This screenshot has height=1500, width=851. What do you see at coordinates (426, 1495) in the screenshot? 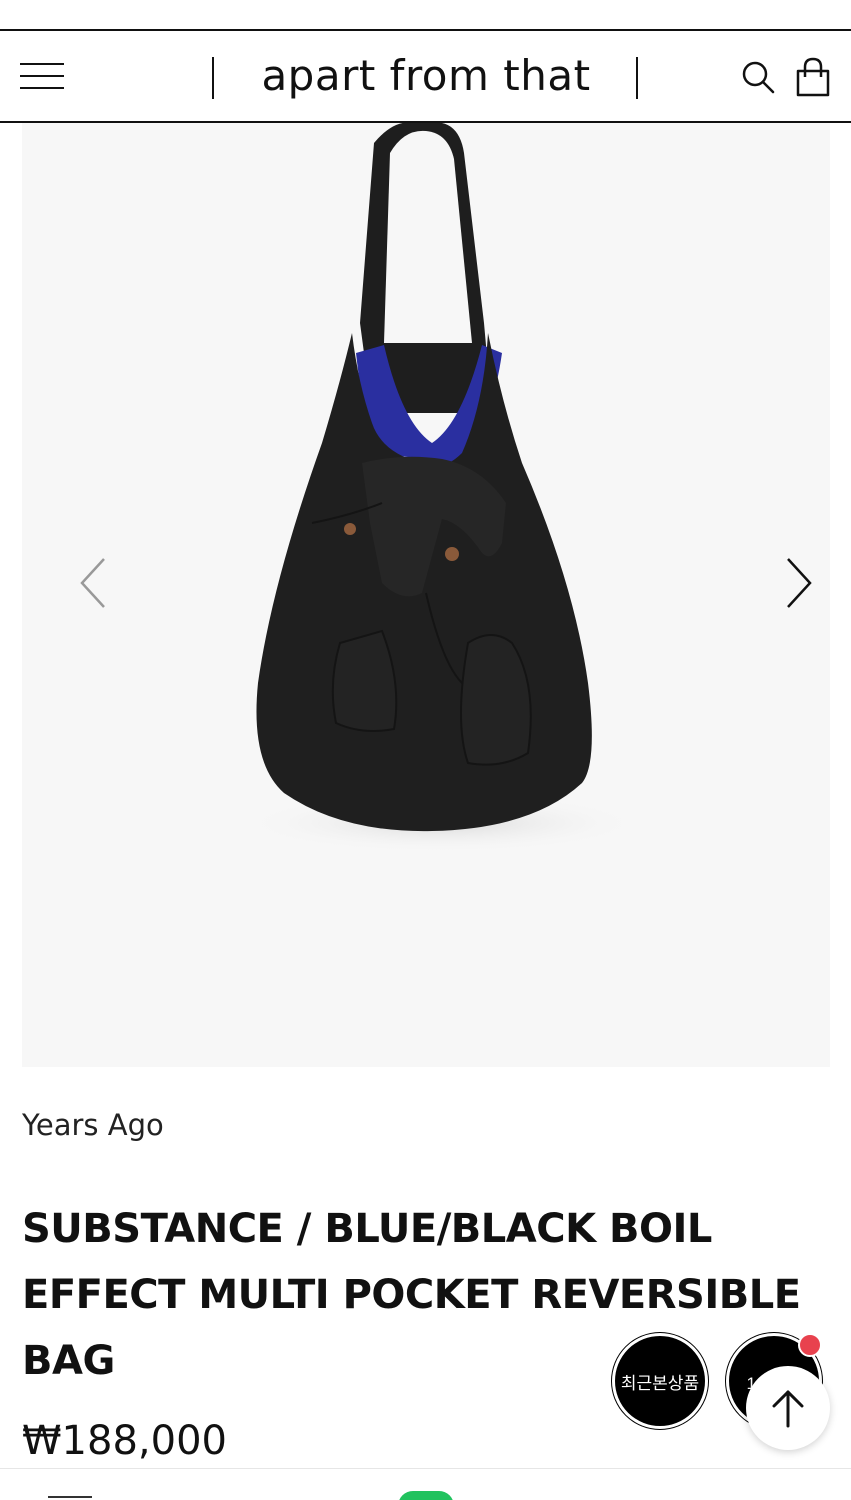
I see `bottom-bar-green-button` at bounding box center [426, 1495].